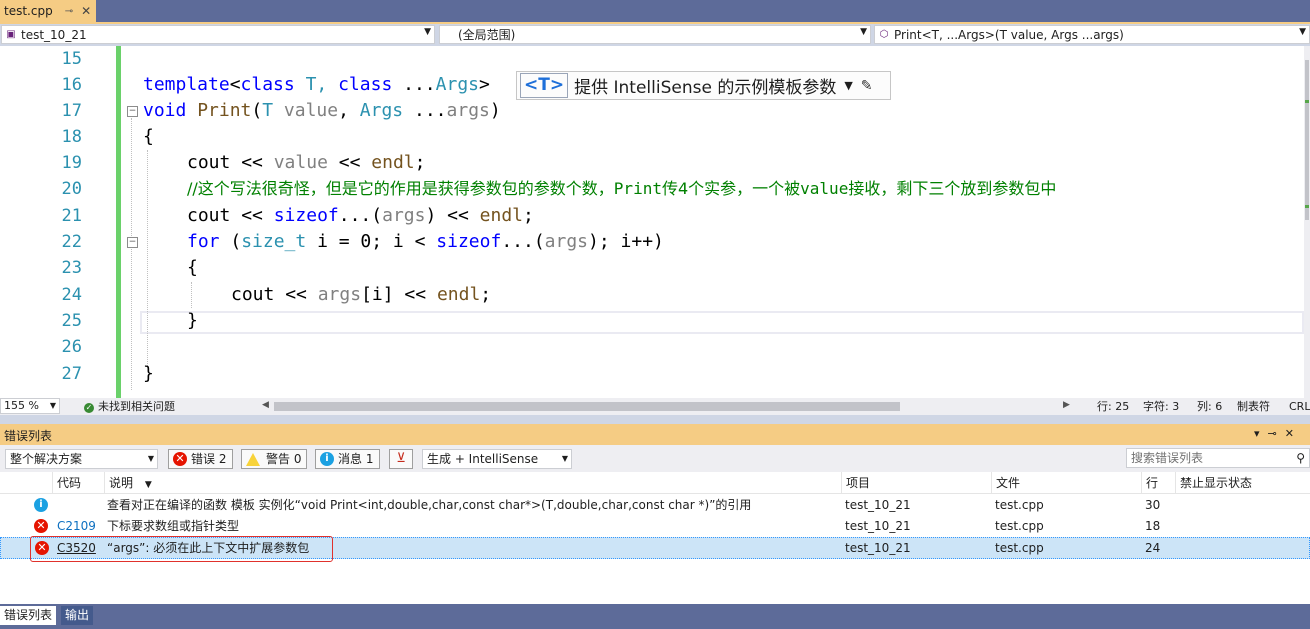 The height and width of the screenshot is (629, 1310). What do you see at coordinates (253, 459) in the screenshot?
I see `warning-icon` at bounding box center [253, 459].